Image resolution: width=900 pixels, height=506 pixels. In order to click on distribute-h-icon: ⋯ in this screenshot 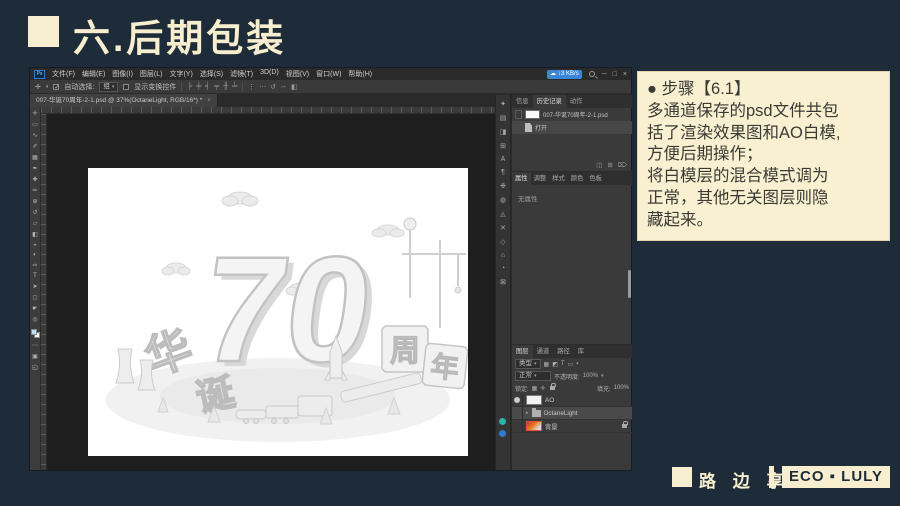, I will do `click(262, 87)`.